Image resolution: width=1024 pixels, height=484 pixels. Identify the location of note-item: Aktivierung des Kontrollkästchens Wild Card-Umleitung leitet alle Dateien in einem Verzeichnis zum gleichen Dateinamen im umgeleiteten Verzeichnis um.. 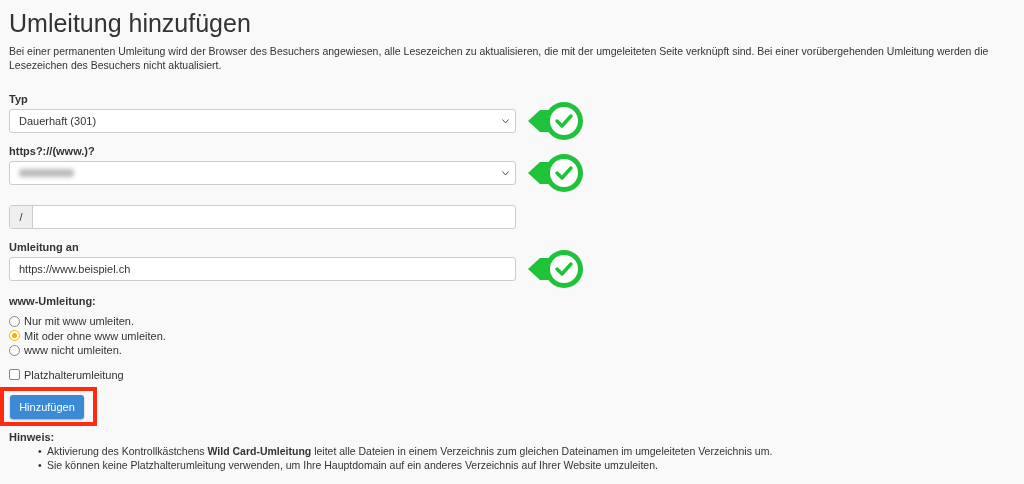
(410, 451).